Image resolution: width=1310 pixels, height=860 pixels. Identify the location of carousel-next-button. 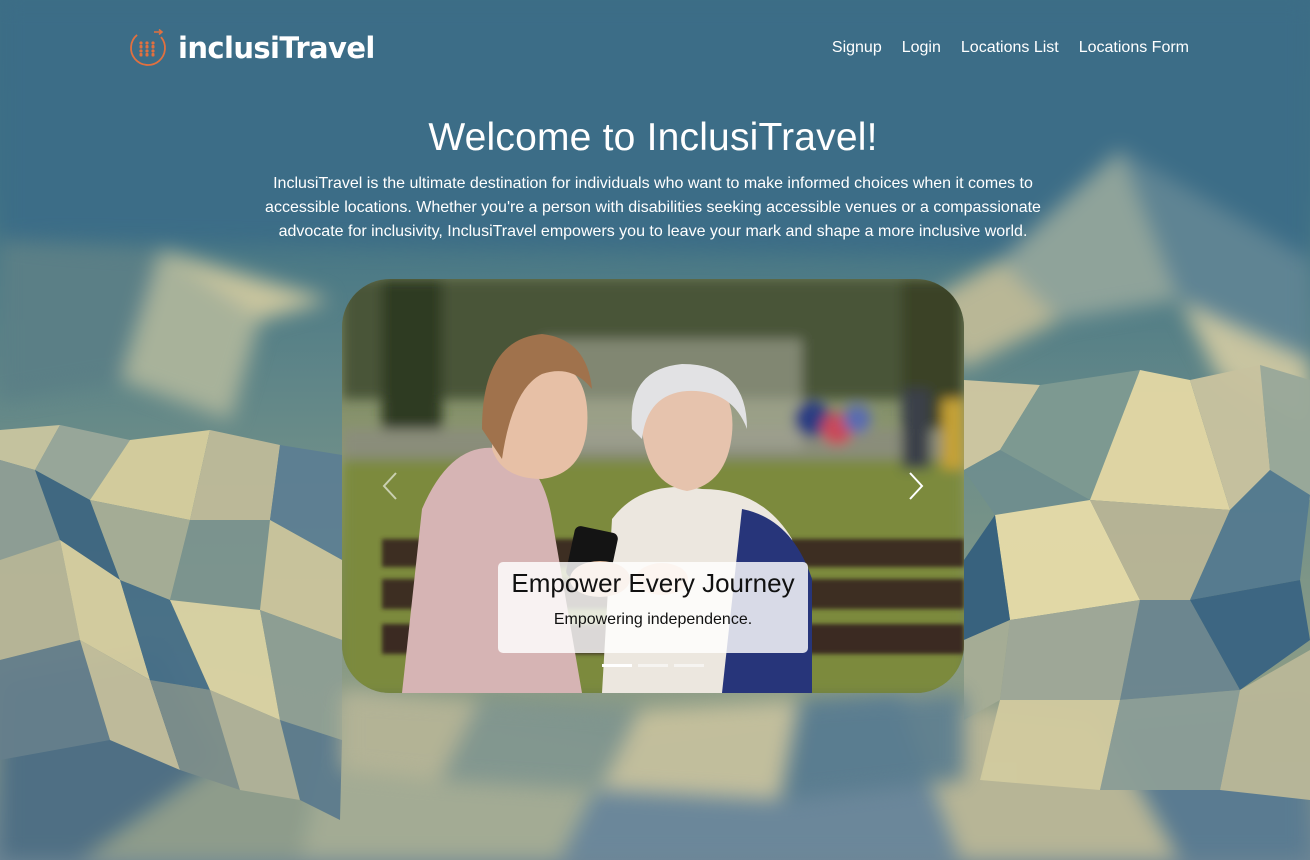
(916, 486).